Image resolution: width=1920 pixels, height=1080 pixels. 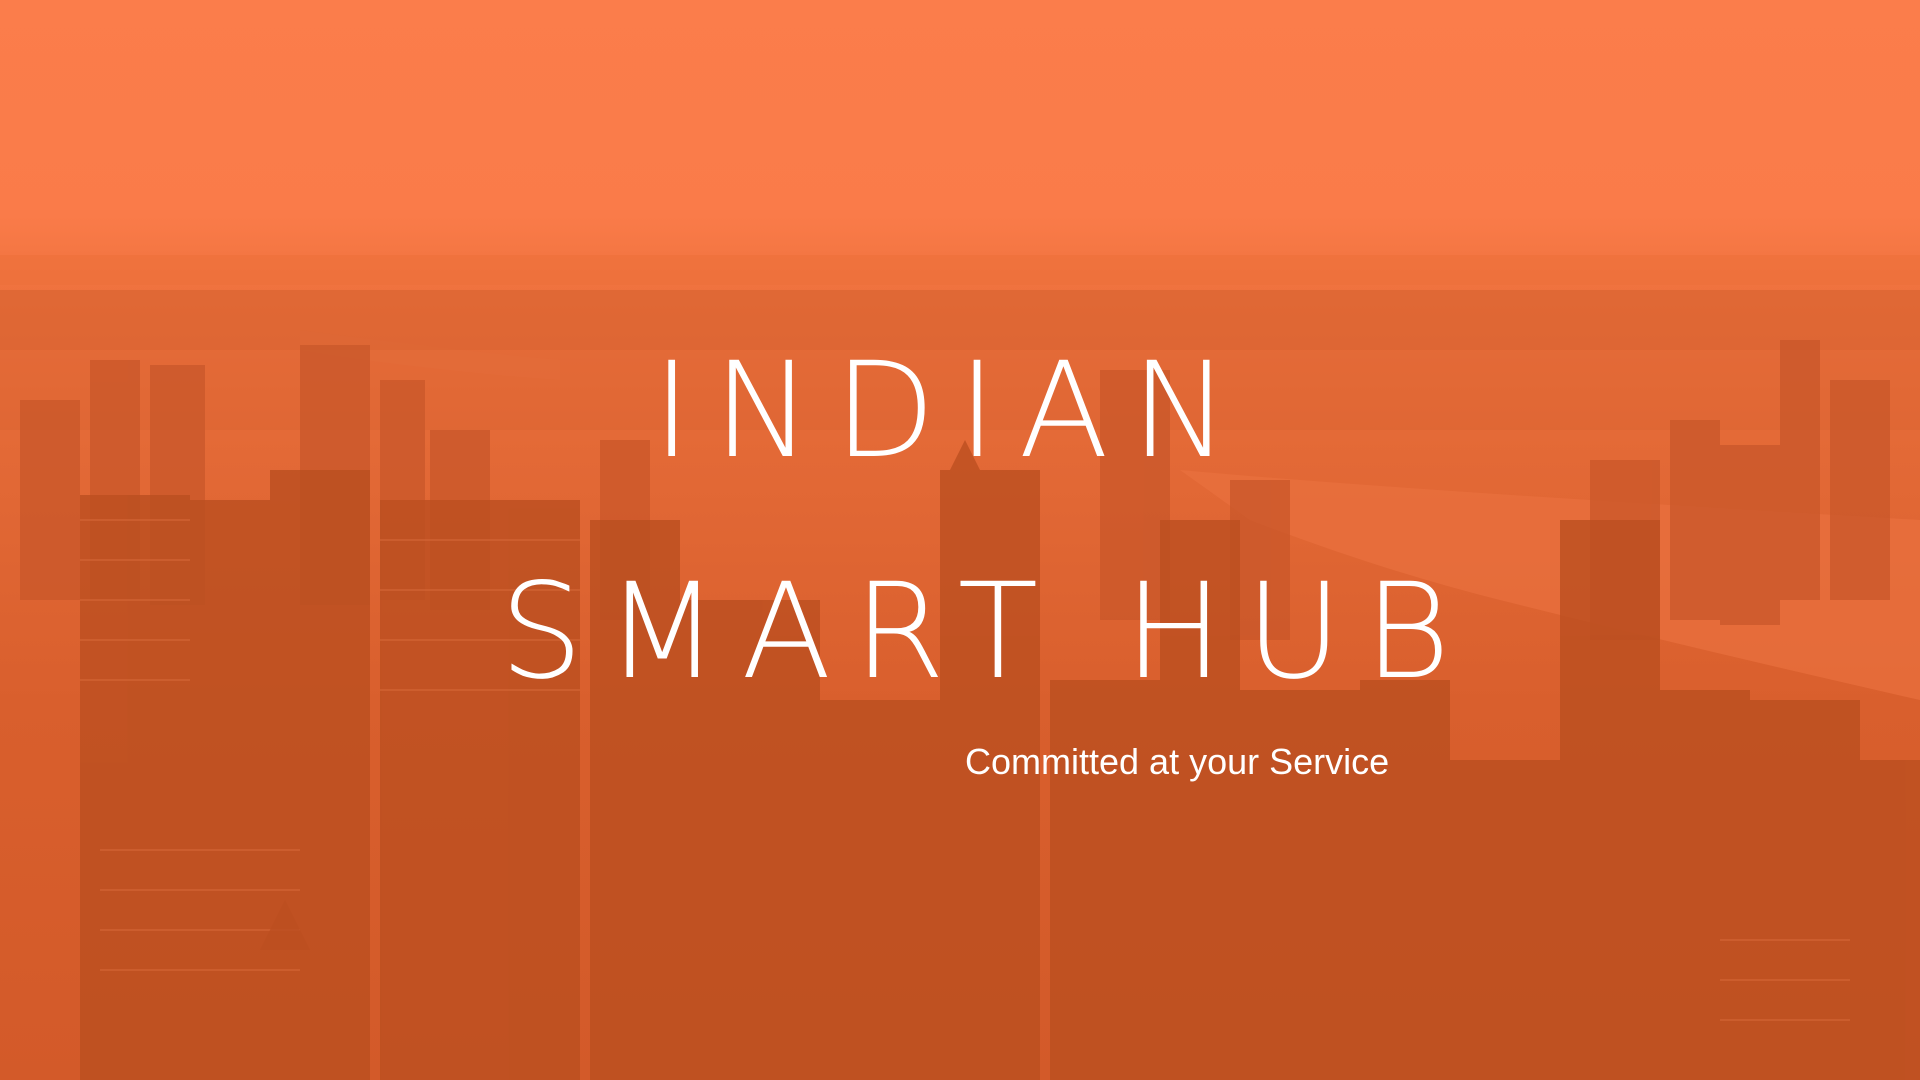 What do you see at coordinates (986, 632) in the screenshot?
I see `title-line-2: SMART HUB` at bounding box center [986, 632].